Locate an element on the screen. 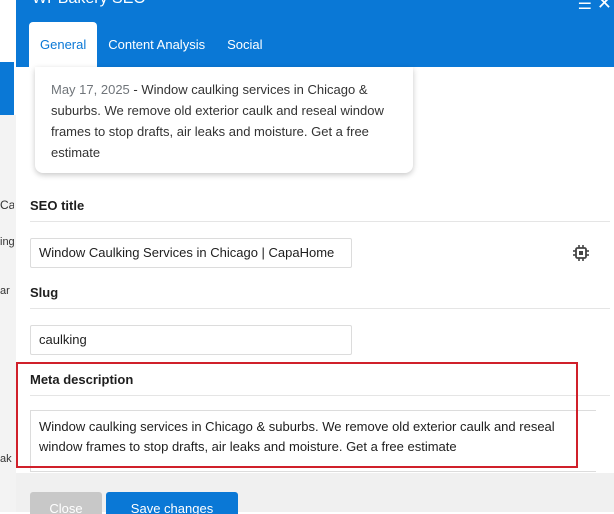  background-text-fragment: ing le is located at coordinates (7, 242).